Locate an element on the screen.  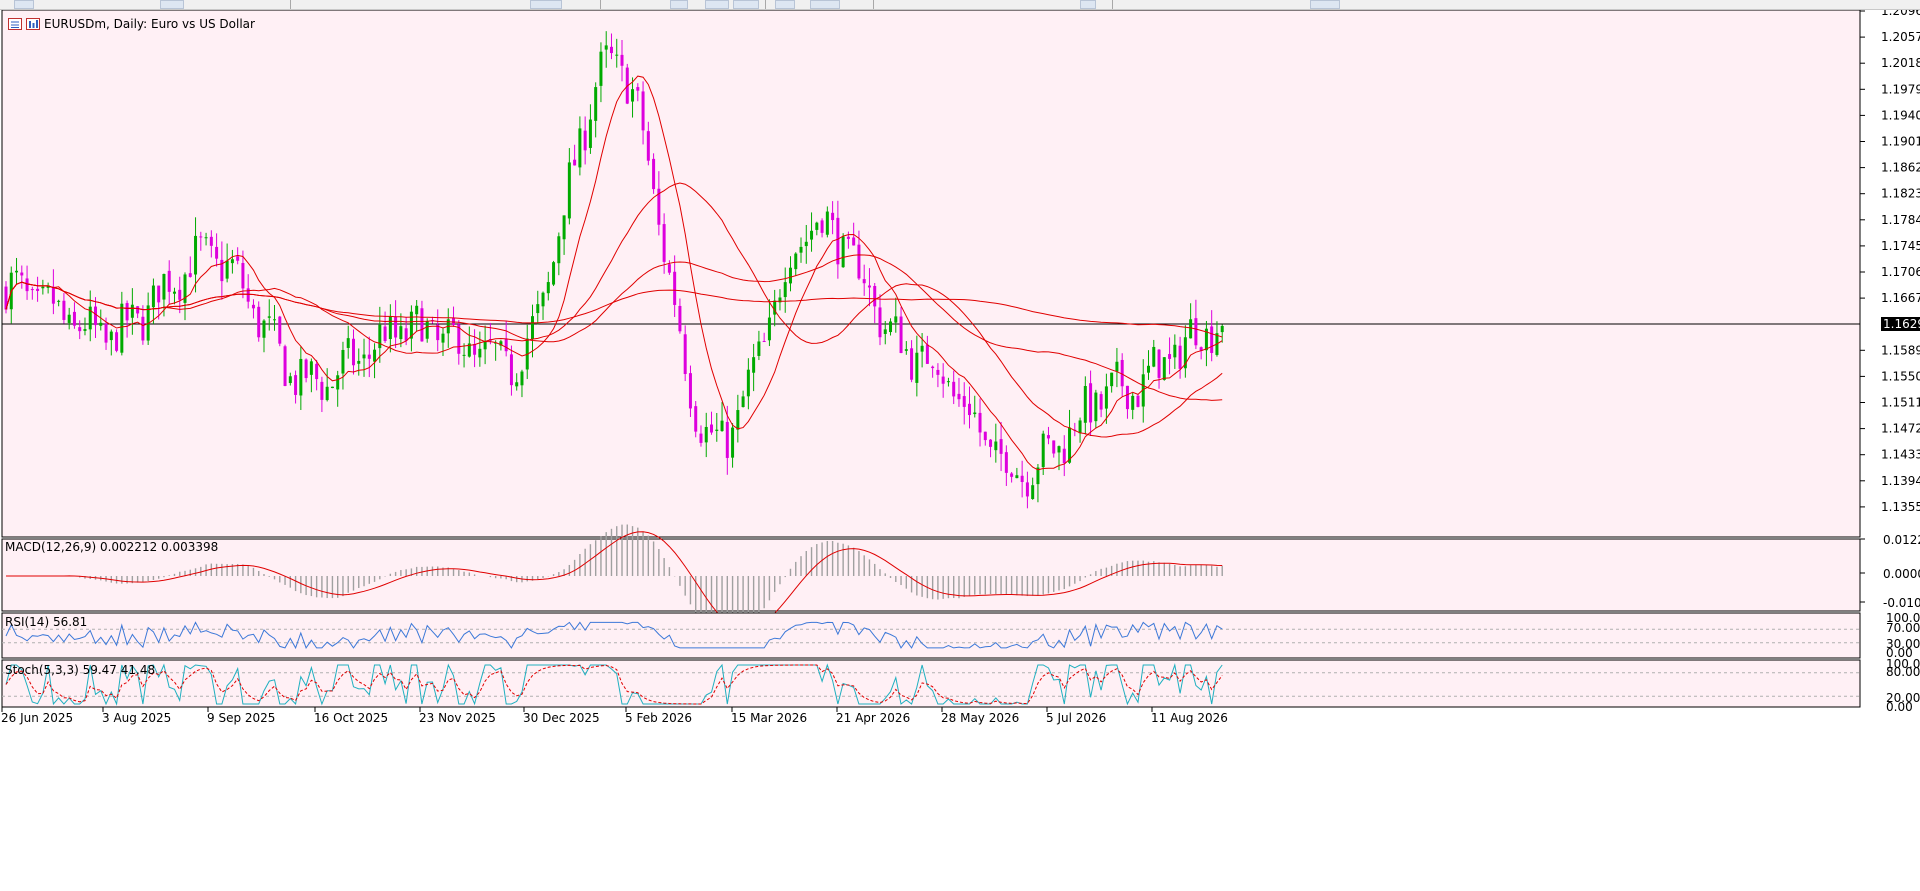
crosshair-icon is located at coordinates (825, 4).